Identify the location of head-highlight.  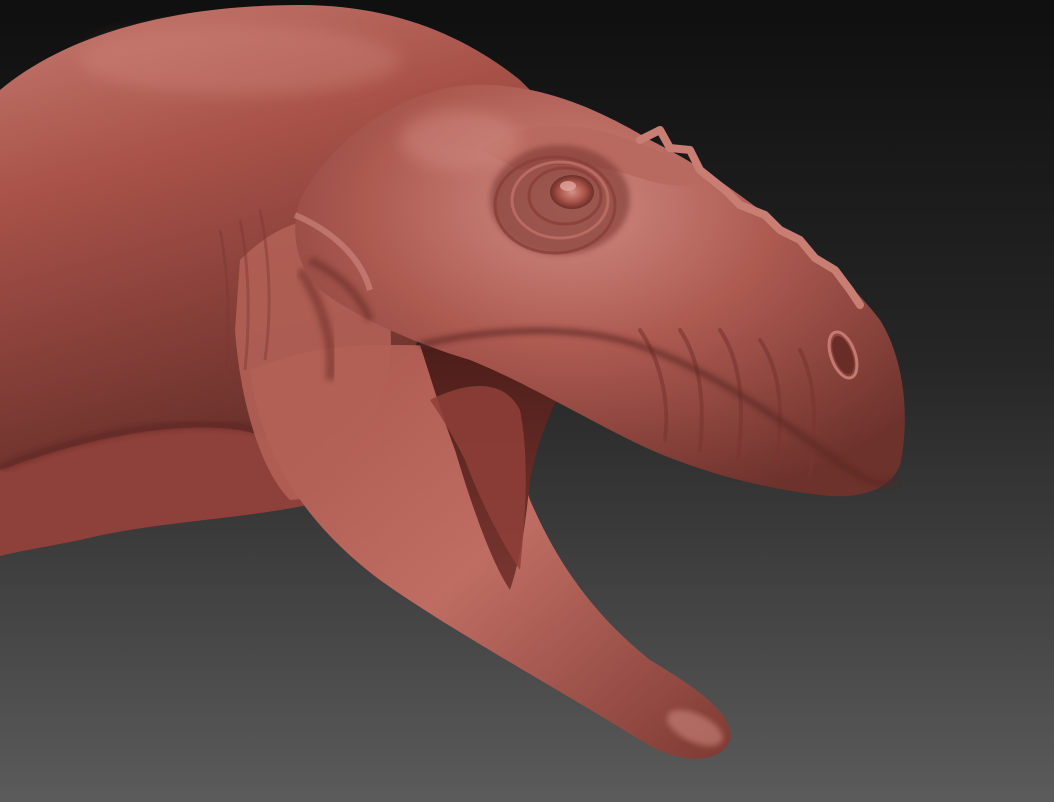
(460, 140).